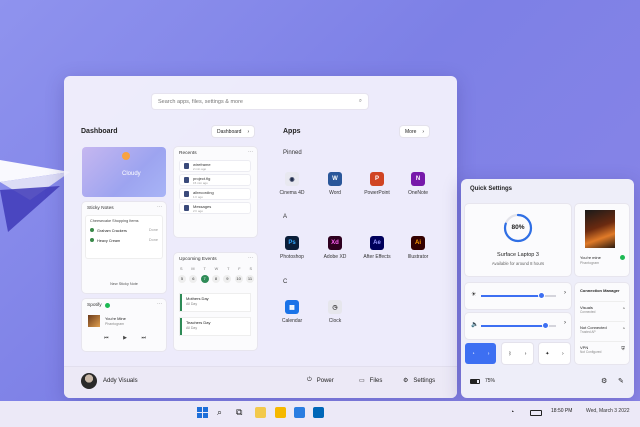  Describe the element at coordinates (124, 172) in the screenshot. I see `weather-widget: Cloudy` at that location.